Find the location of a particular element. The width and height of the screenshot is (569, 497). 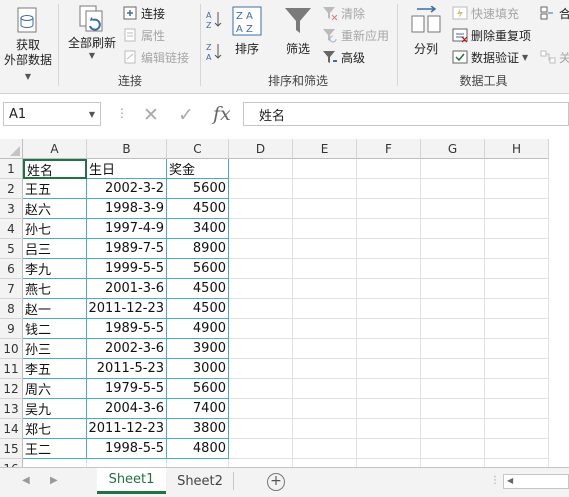

cell-f4 is located at coordinates (389, 229).